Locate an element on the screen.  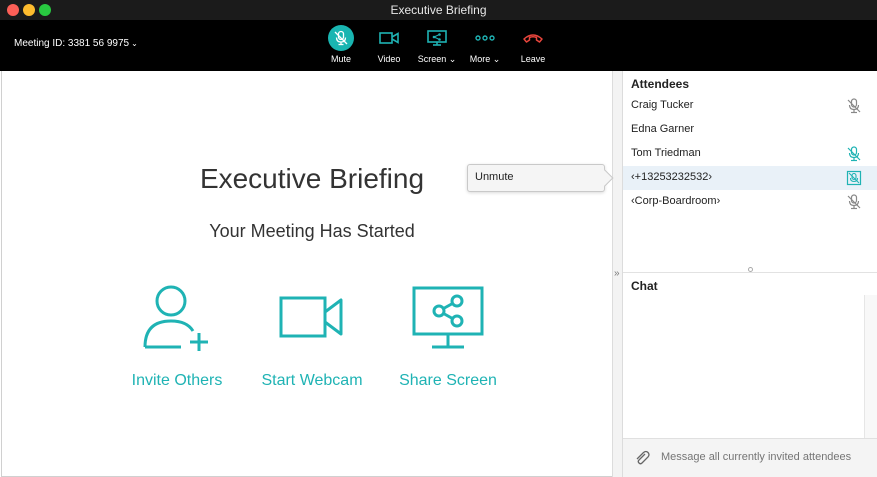
mute-button: Mute is located at coordinates (341, 46).